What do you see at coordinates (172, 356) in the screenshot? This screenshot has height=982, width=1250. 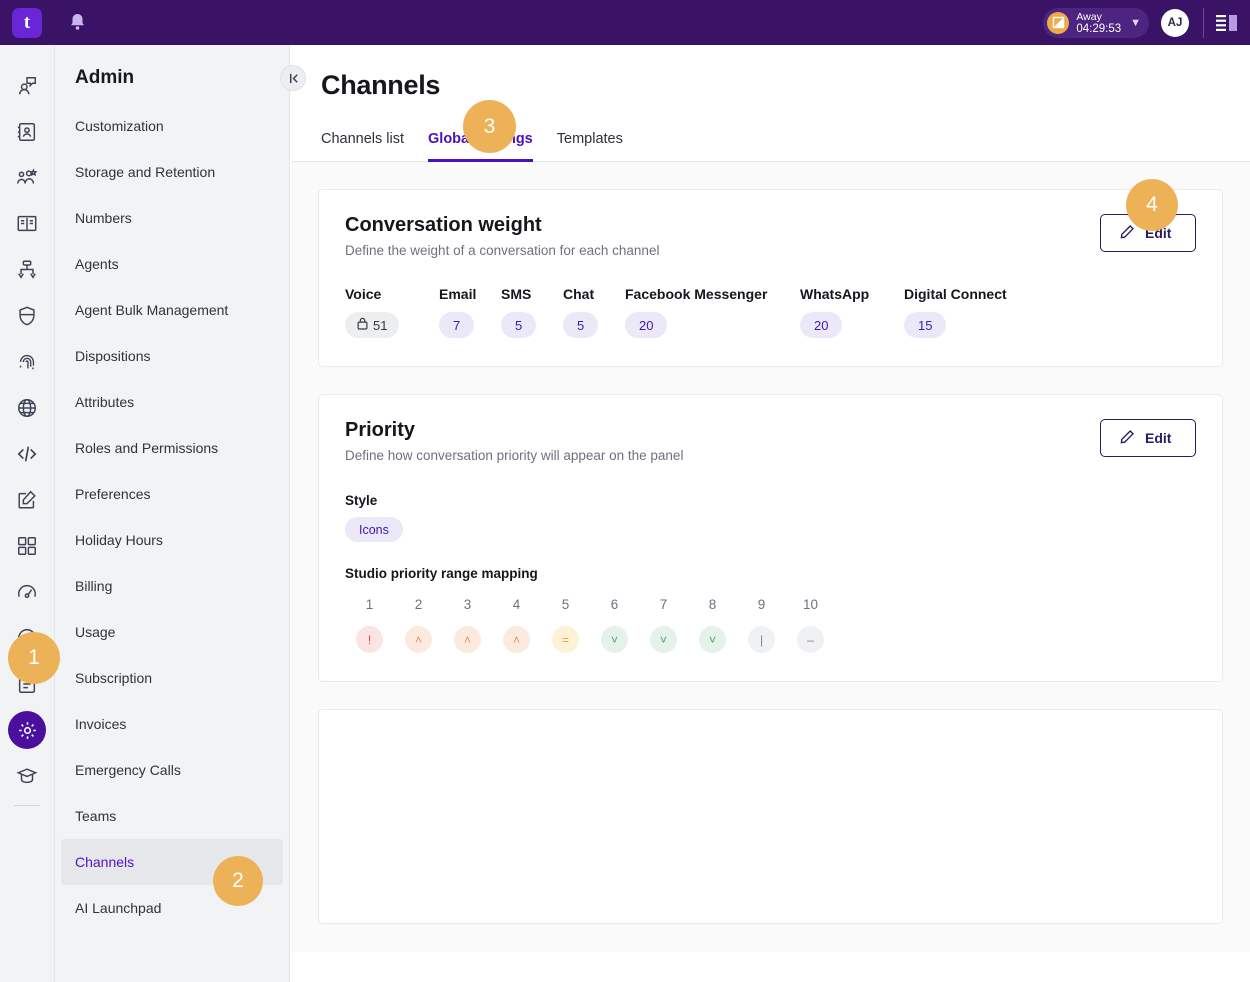 I see `sidebar-item-dispositions: Dispositions` at bounding box center [172, 356].